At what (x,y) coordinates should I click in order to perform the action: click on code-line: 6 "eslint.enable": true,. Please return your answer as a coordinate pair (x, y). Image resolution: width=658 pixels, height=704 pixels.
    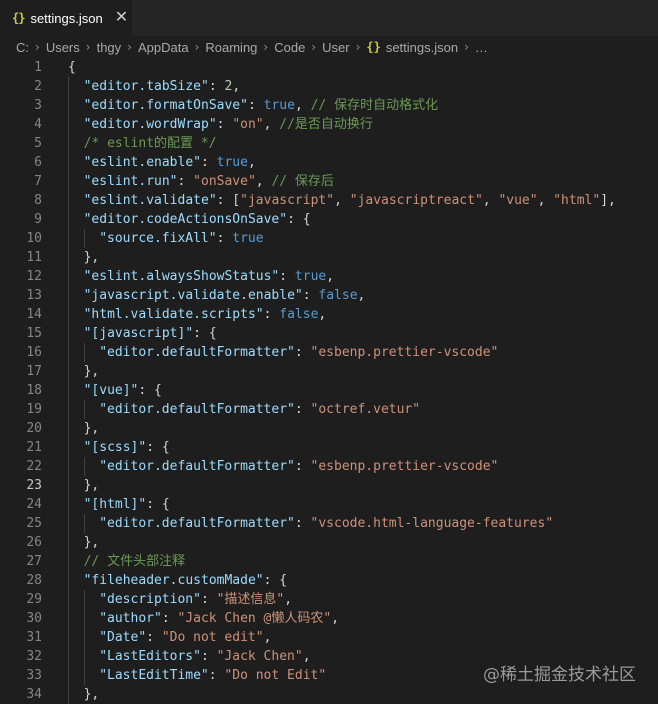
    Looking at the image, I should click on (329, 162).